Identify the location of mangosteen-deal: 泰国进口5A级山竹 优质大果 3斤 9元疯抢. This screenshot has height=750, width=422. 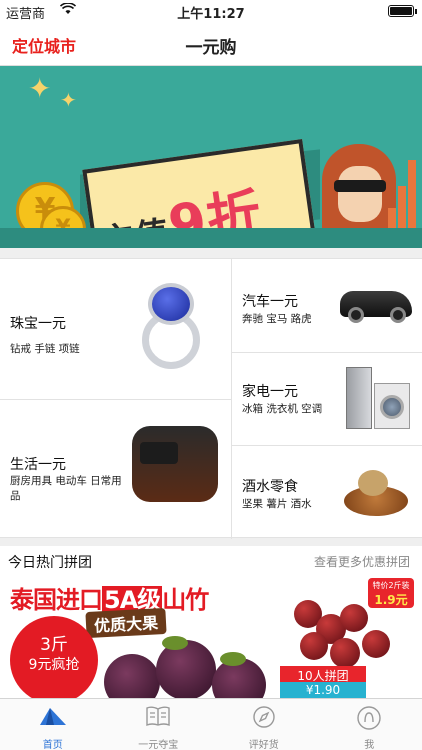
(139, 636).